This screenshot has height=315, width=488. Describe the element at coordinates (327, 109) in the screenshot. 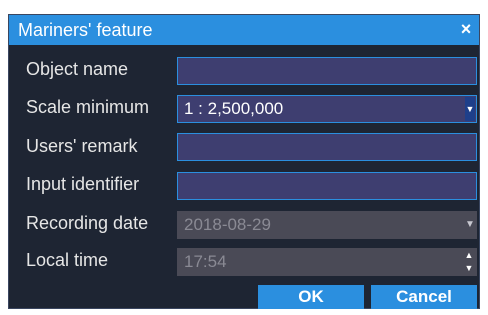

I see `scale-minimum-select: 1 : 2,500,000 ▼` at that location.